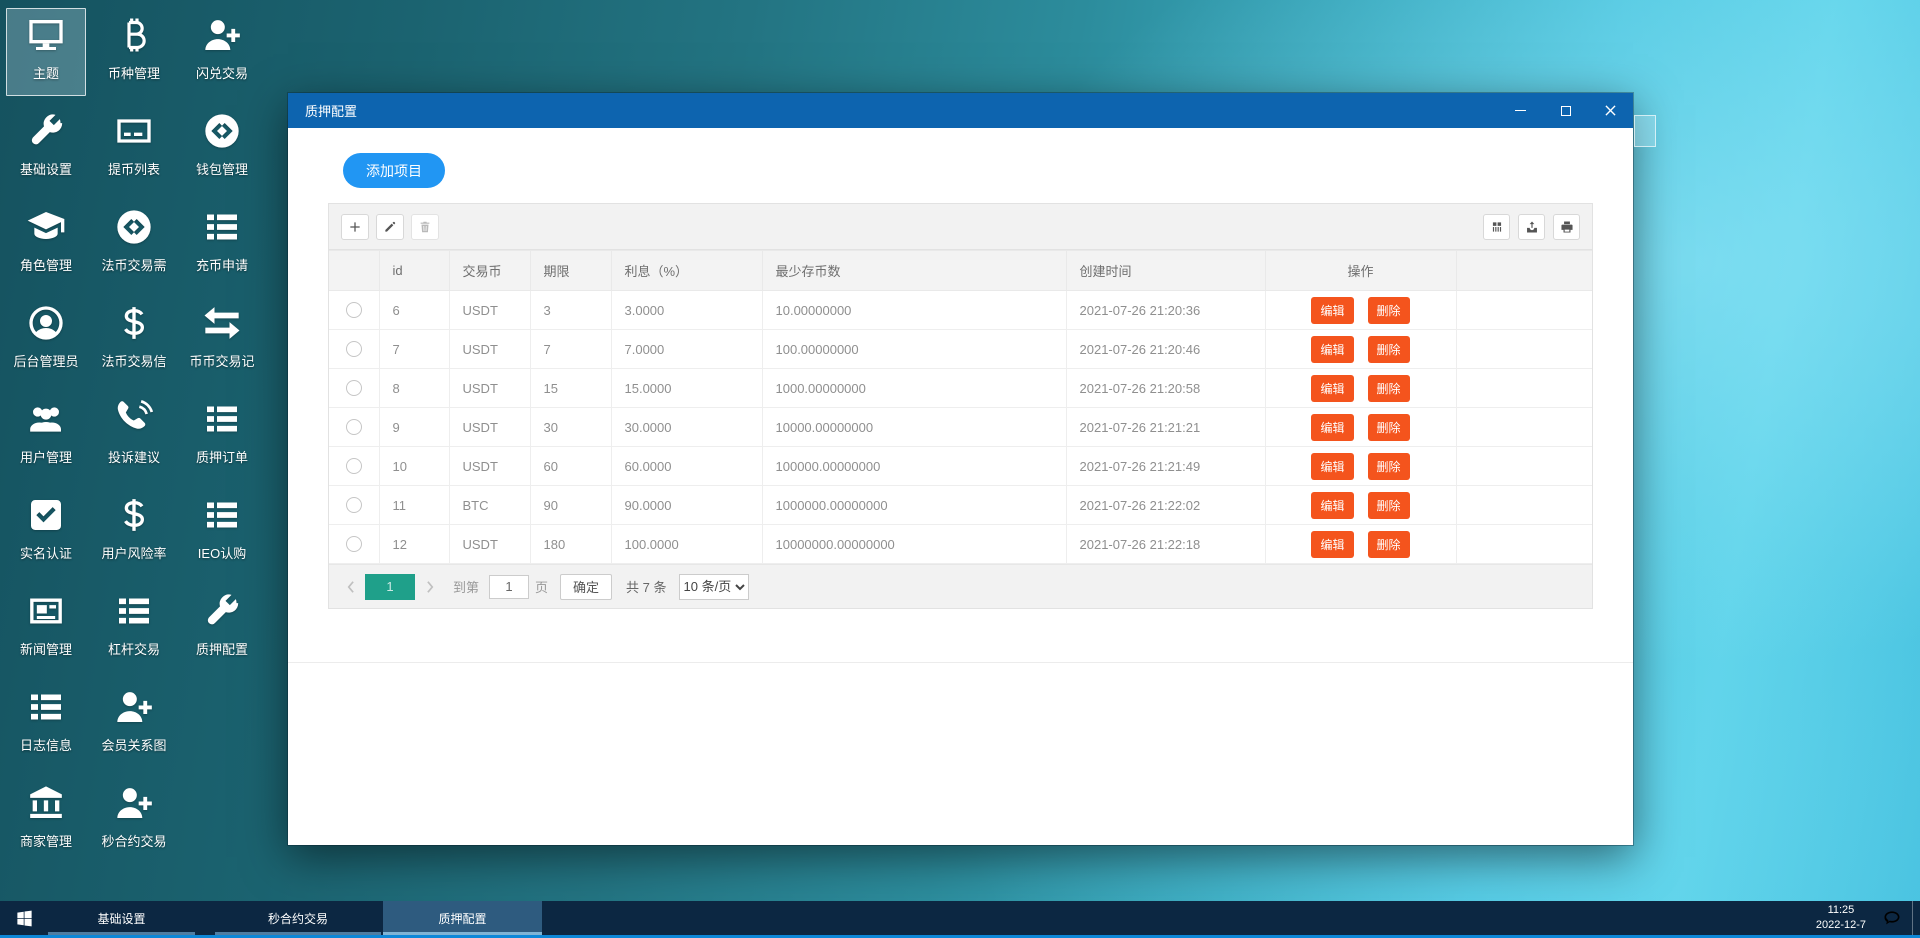 The height and width of the screenshot is (938, 1920). What do you see at coordinates (414, 349) in the screenshot?
I see `id-cell: 7` at bounding box center [414, 349].